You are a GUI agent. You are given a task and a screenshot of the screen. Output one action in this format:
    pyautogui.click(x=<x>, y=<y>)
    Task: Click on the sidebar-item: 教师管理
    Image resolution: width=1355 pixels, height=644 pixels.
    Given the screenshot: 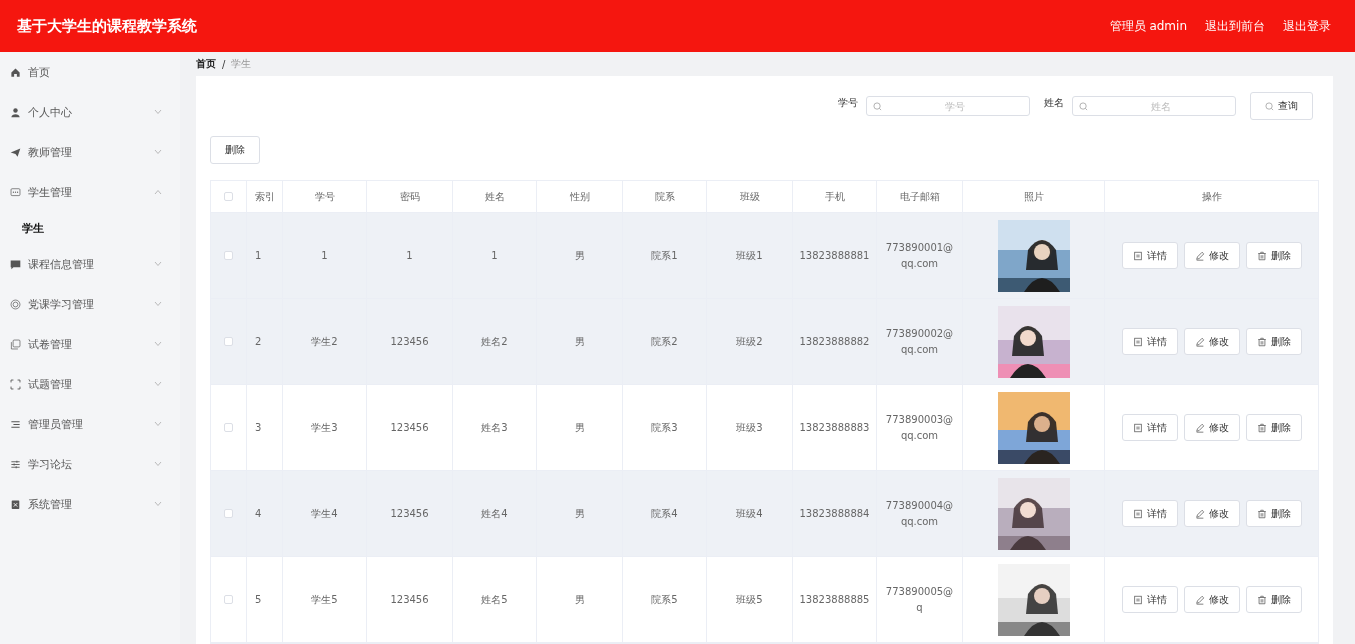 What is the action you would take?
    pyautogui.click(x=90, y=152)
    